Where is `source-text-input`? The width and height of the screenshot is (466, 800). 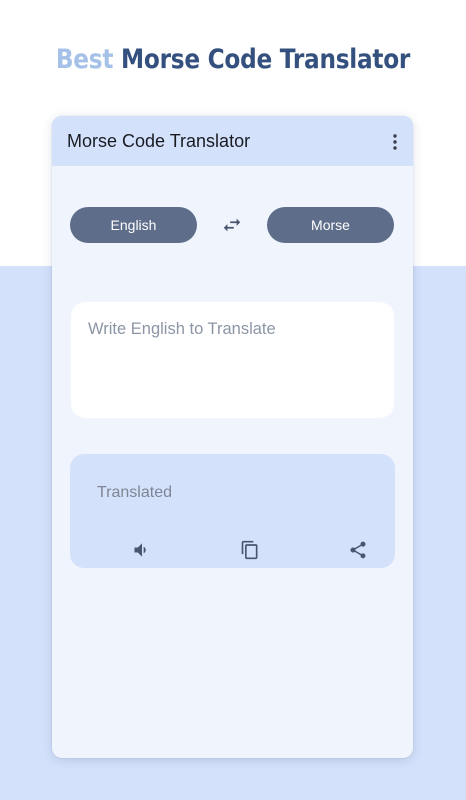
source-text-input is located at coordinates (232, 360).